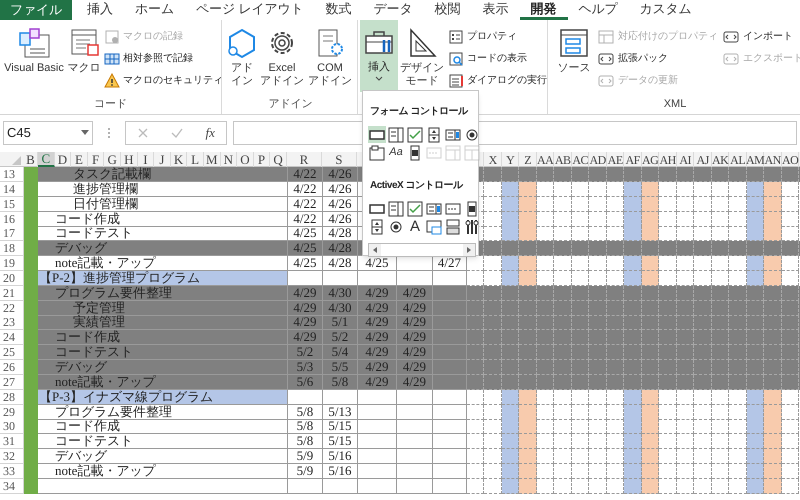 The image size is (800, 500). What do you see at coordinates (665, 10) in the screenshot?
I see `ribbon-tab: カスタム` at bounding box center [665, 10].